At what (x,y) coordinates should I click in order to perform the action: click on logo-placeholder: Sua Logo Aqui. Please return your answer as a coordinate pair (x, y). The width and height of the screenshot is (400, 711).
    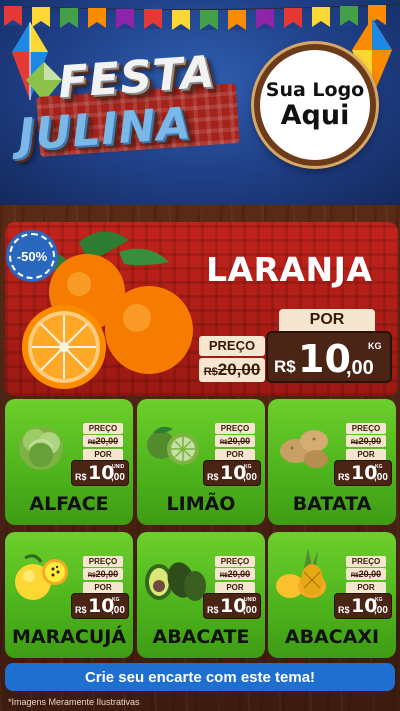
    Looking at the image, I should click on (315, 105).